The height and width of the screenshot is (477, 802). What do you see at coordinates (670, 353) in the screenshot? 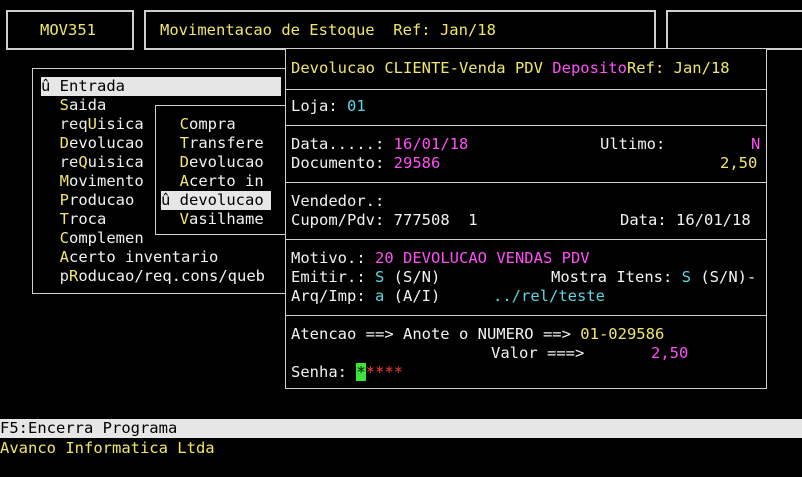
I see `valor-value: 2,50` at bounding box center [670, 353].